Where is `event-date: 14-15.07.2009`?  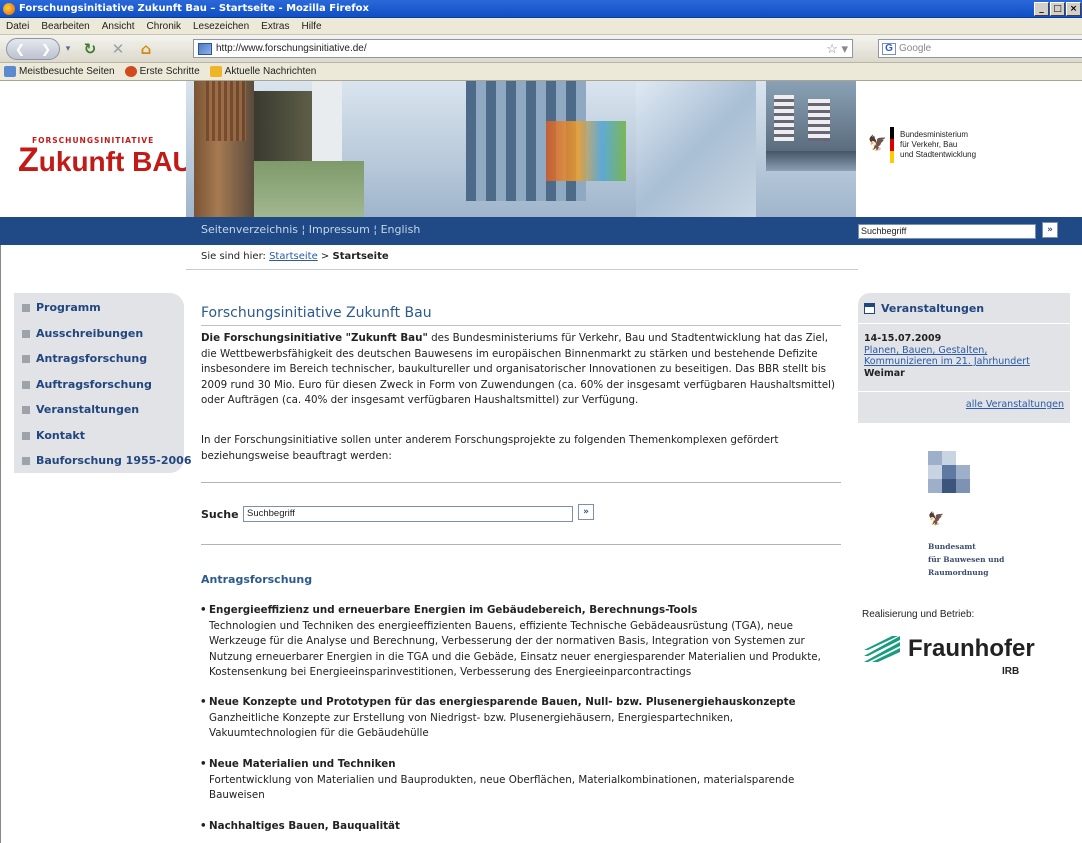 event-date: 14-15.07.2009 is located at coordinates (903, 338).